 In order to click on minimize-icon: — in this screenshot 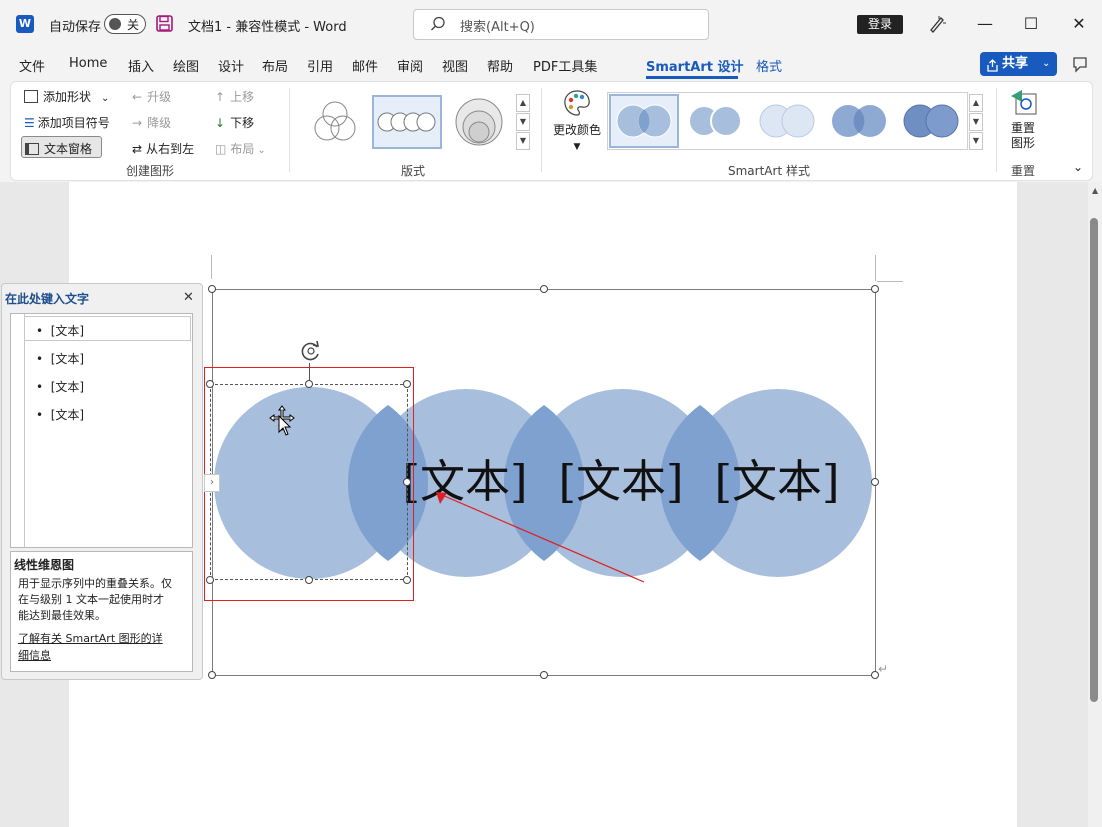, I will do `click(985, 24)`.